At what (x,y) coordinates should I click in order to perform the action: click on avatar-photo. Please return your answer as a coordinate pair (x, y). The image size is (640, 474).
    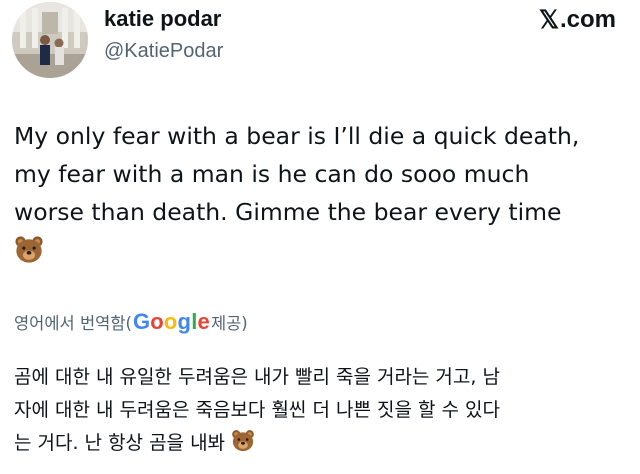
    Looking at the image, I should click on (50, 40).